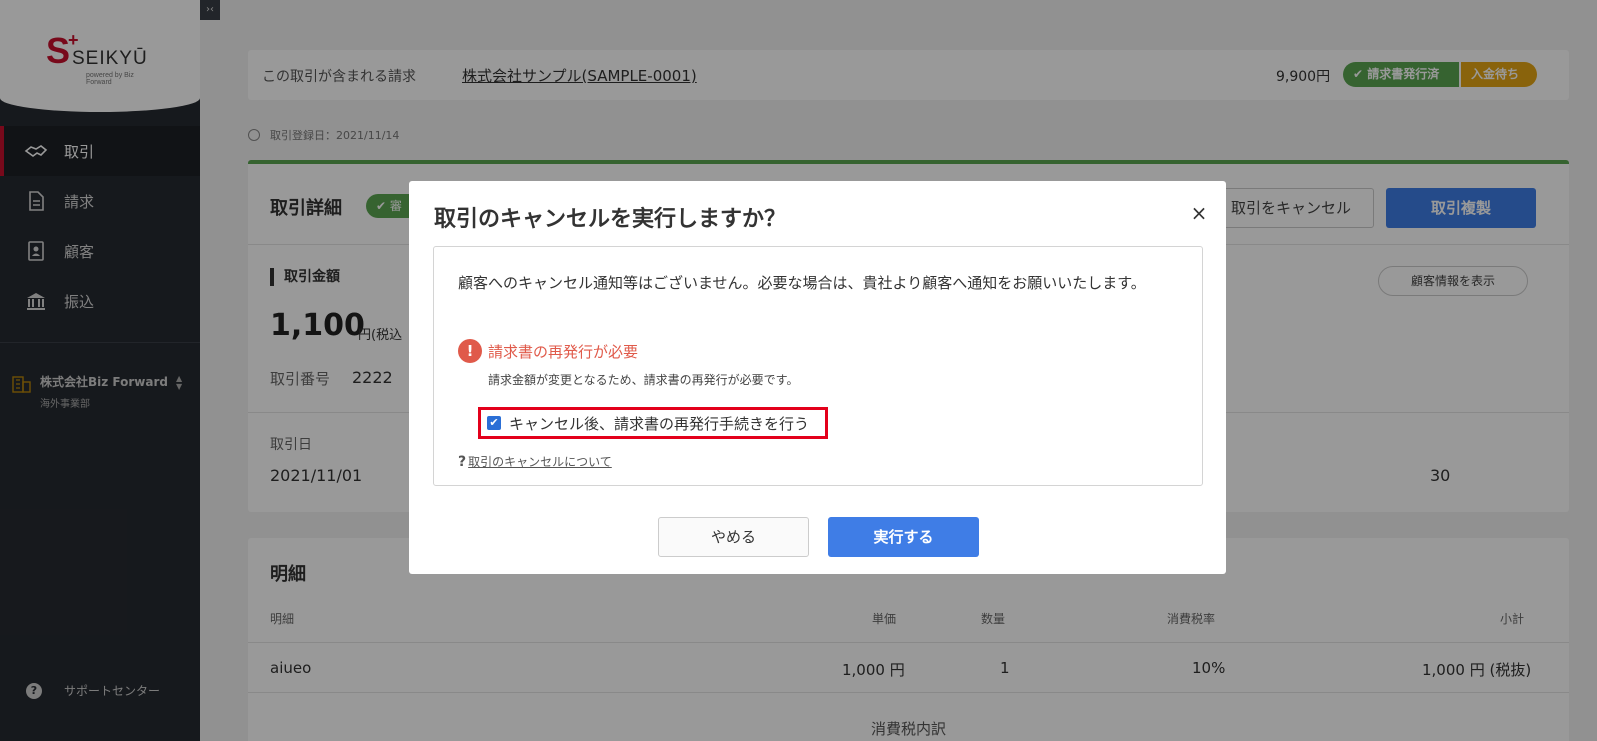 The image size is (1597, 741). I want to click on warning-description: 請求金額が変更となるため、請求書の再発行が必要です。, so click(643, 380).